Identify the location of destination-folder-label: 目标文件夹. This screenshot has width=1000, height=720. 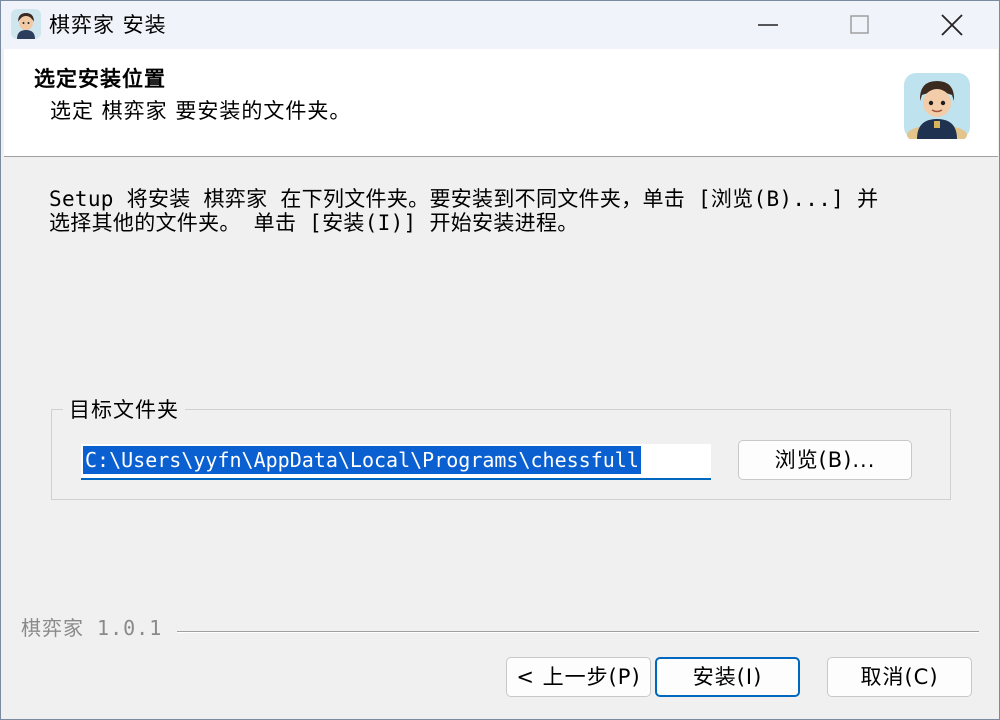
(124, 410).